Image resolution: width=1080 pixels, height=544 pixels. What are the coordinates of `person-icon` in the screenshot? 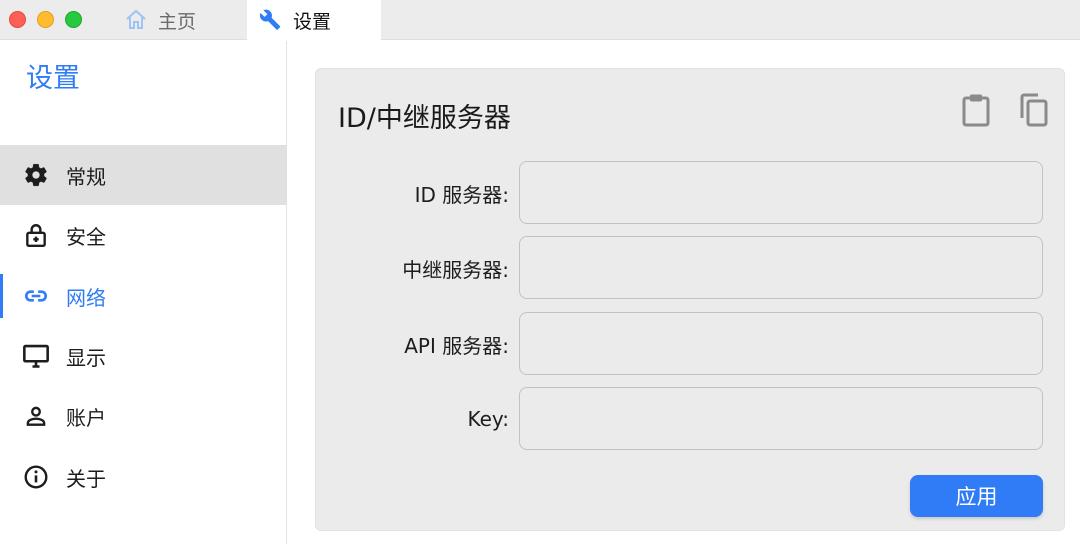 It's located at (36, 416).